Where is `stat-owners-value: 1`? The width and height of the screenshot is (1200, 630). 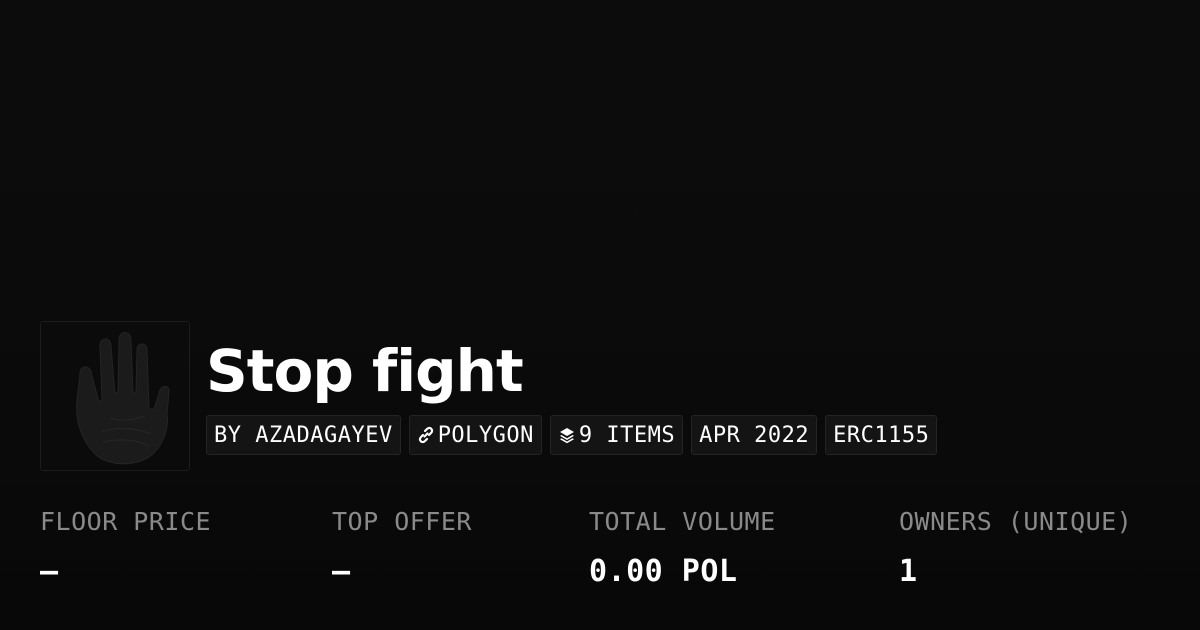 stat-owners-value: 1 is located at coordinates (908, 571).